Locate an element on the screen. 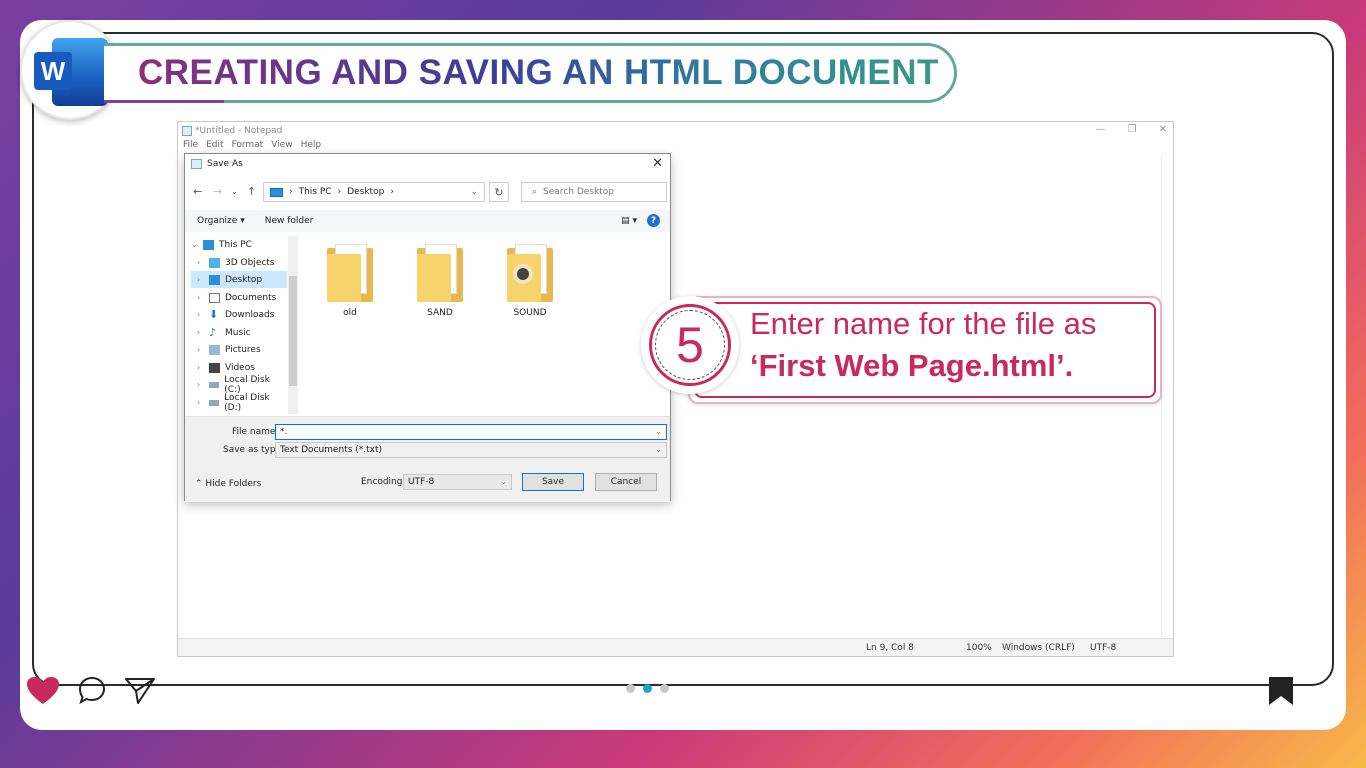 Image resolution: width=1366 pixels, height=768 pixels. notepad-scrollbar is located at coordinates (1167, 398).